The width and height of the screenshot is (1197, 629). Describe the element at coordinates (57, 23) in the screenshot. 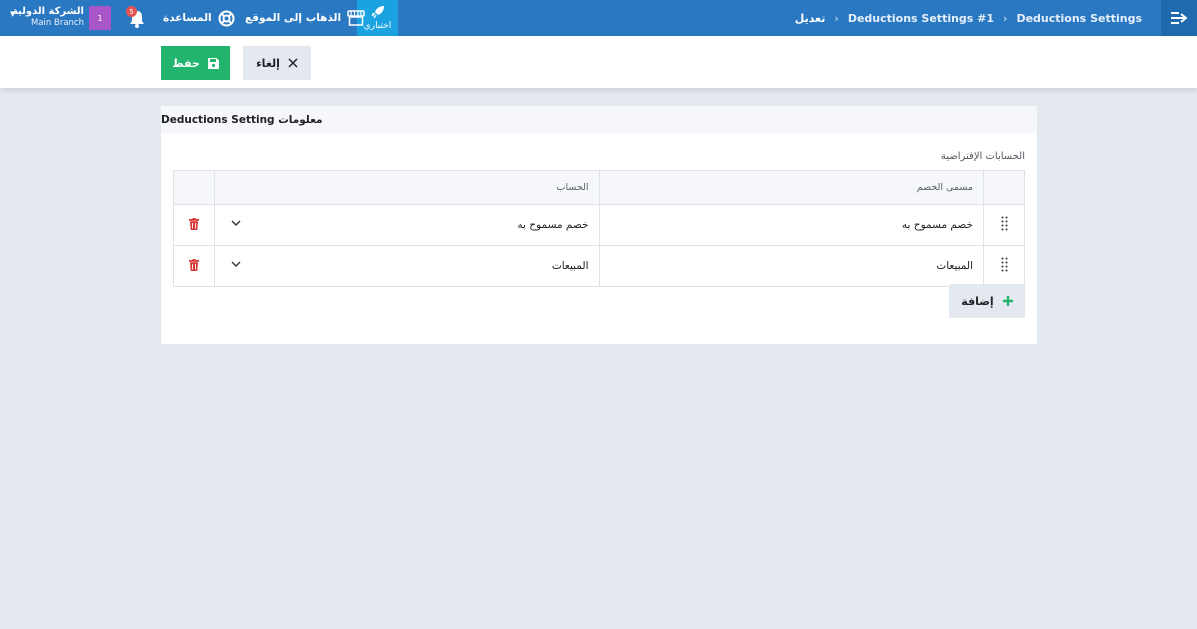

I see `branch-name: Main Branch` at that location.